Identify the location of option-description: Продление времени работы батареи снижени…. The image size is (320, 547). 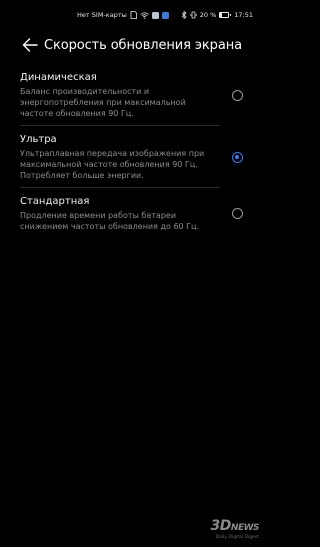
(110, 221).